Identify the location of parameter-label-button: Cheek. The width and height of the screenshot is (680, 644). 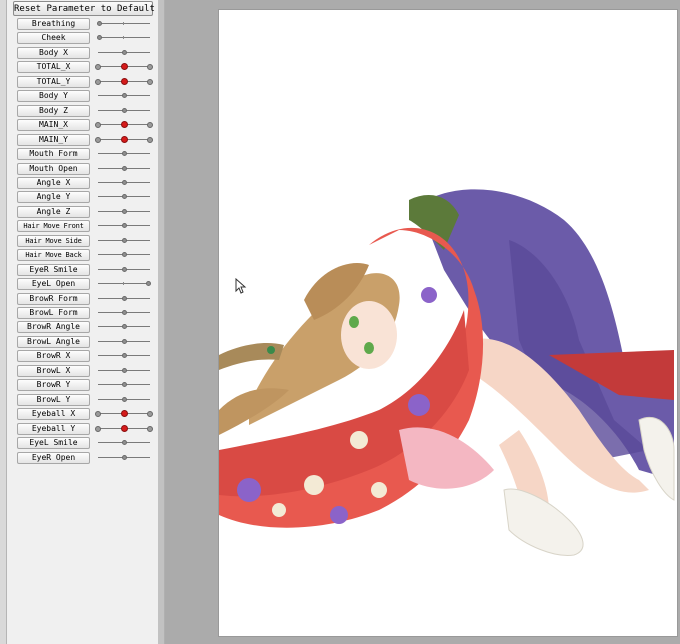
(53, 38).